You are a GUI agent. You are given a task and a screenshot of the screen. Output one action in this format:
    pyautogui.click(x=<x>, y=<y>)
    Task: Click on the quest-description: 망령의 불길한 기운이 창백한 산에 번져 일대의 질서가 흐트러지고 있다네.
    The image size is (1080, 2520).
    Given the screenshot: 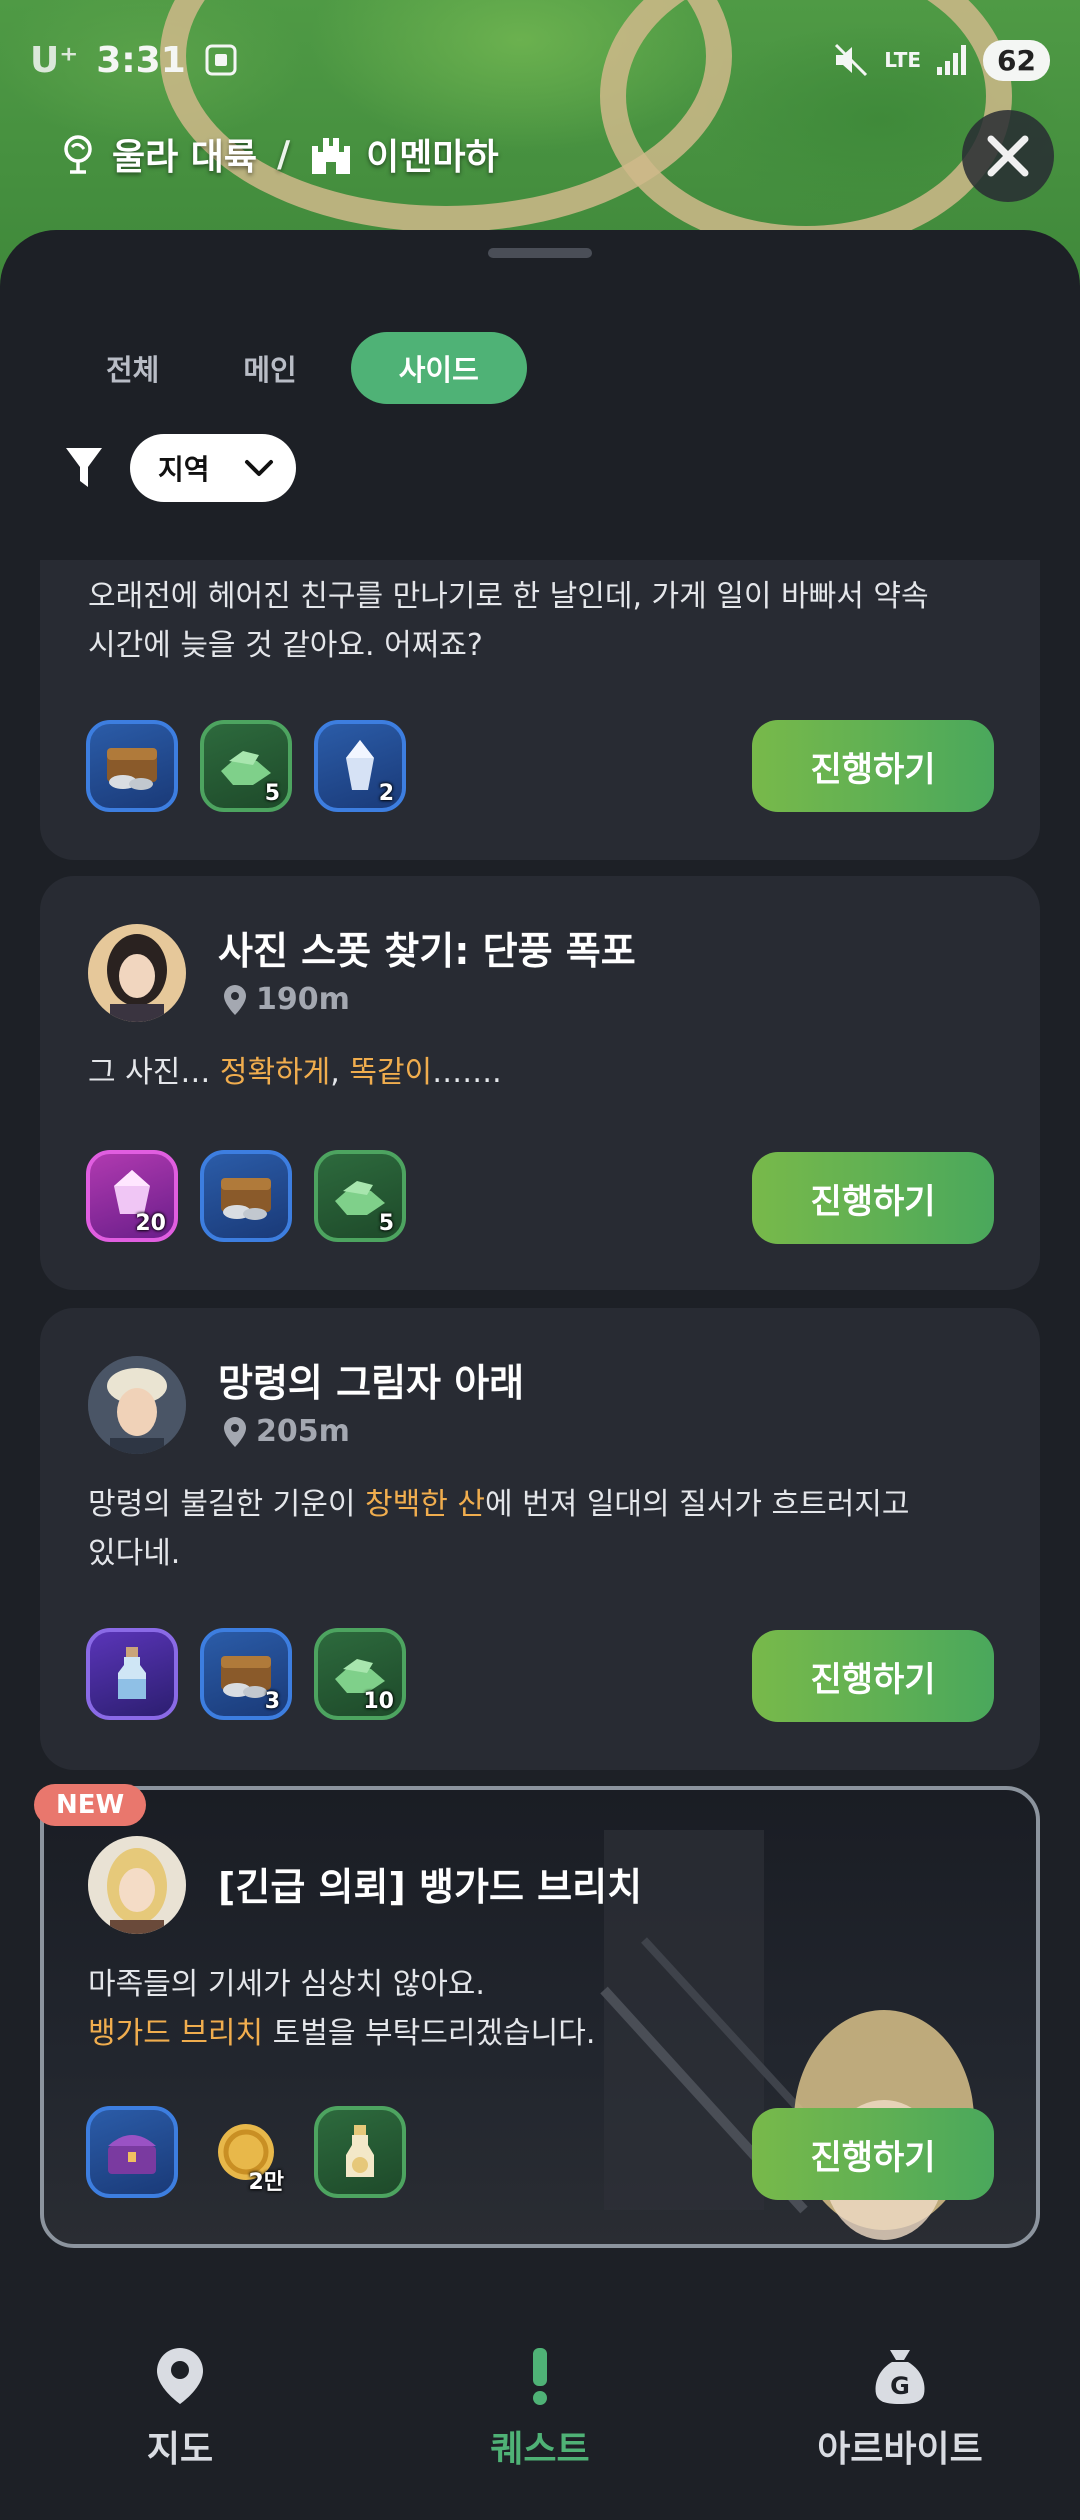 What is the action you would take?
    pyautogui.click(x=548, y=1529)
    